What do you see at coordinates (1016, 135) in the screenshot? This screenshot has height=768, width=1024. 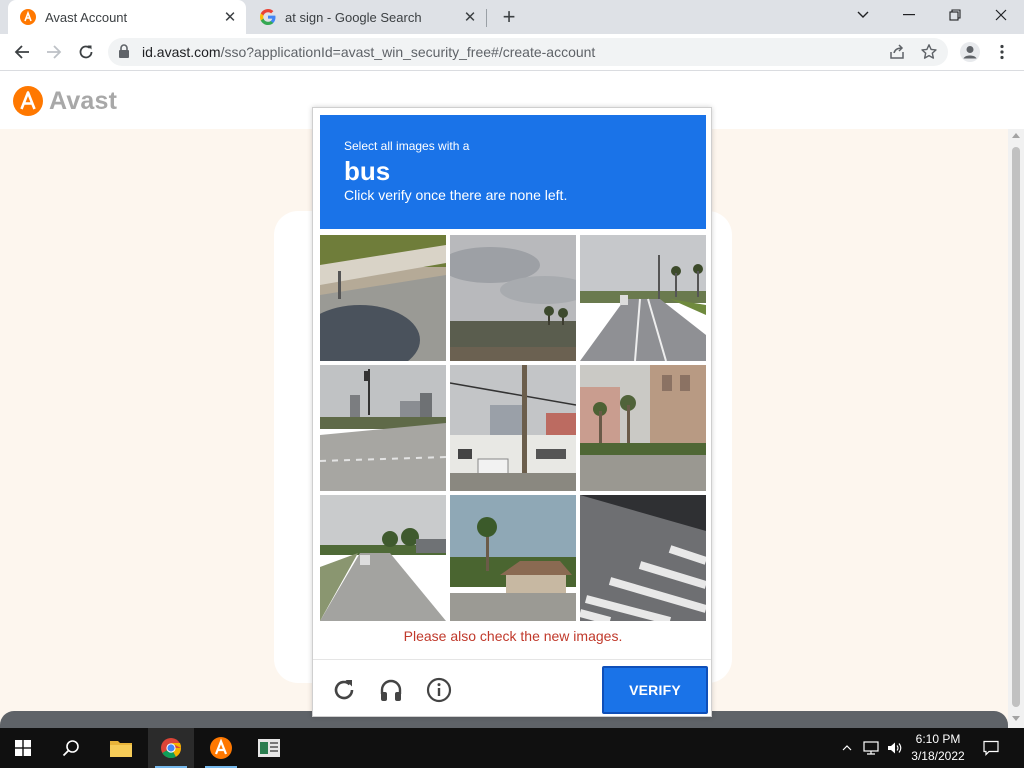 I see `scroll-up-arrow-icon` at bounding box center [1016, 135].